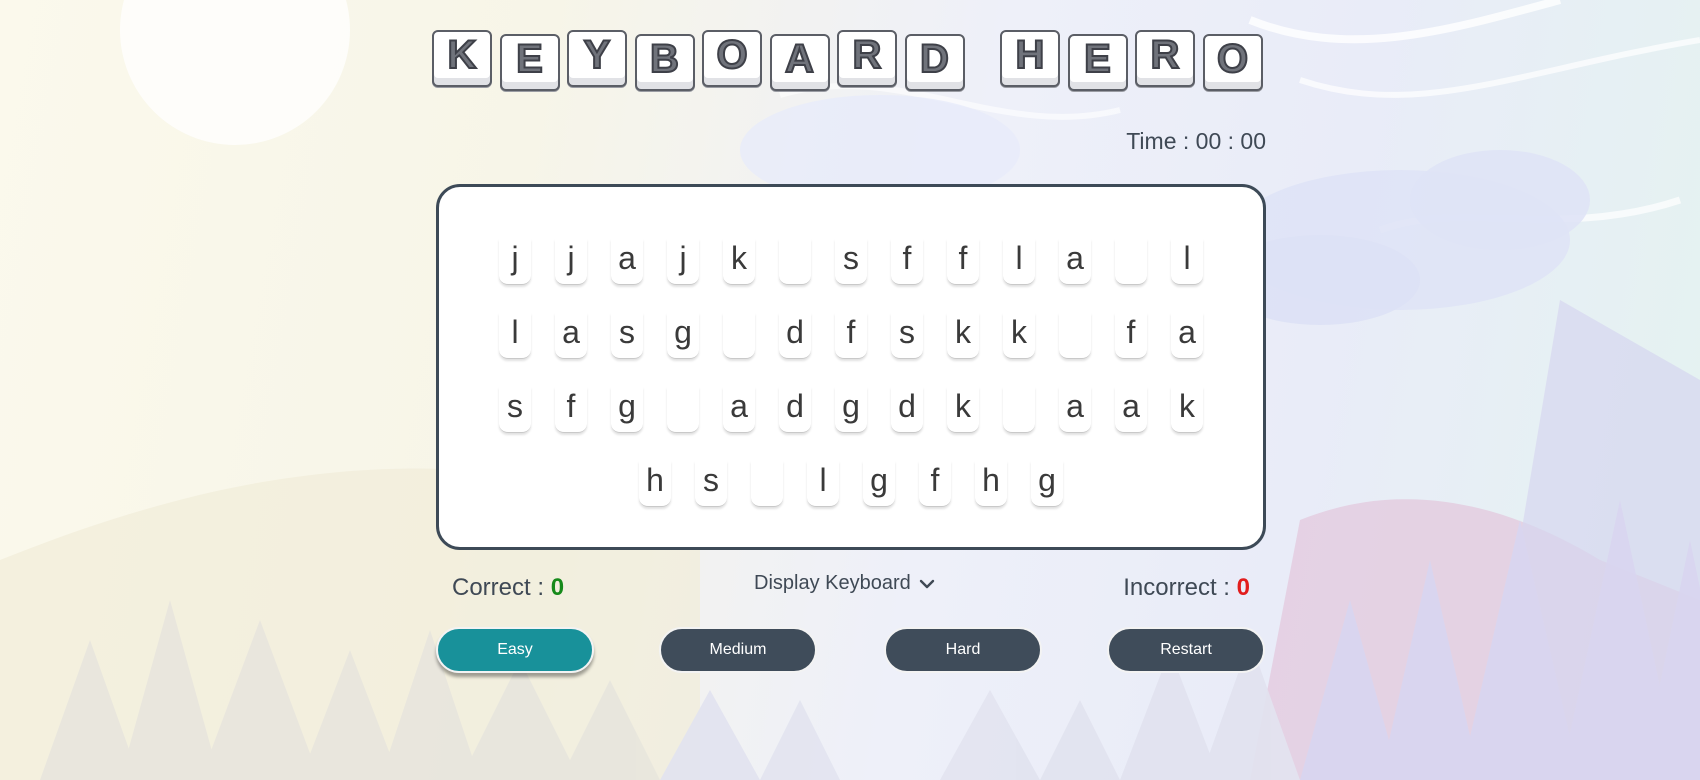  I want to click on incorrect-value: 0, so click(1243, 587).